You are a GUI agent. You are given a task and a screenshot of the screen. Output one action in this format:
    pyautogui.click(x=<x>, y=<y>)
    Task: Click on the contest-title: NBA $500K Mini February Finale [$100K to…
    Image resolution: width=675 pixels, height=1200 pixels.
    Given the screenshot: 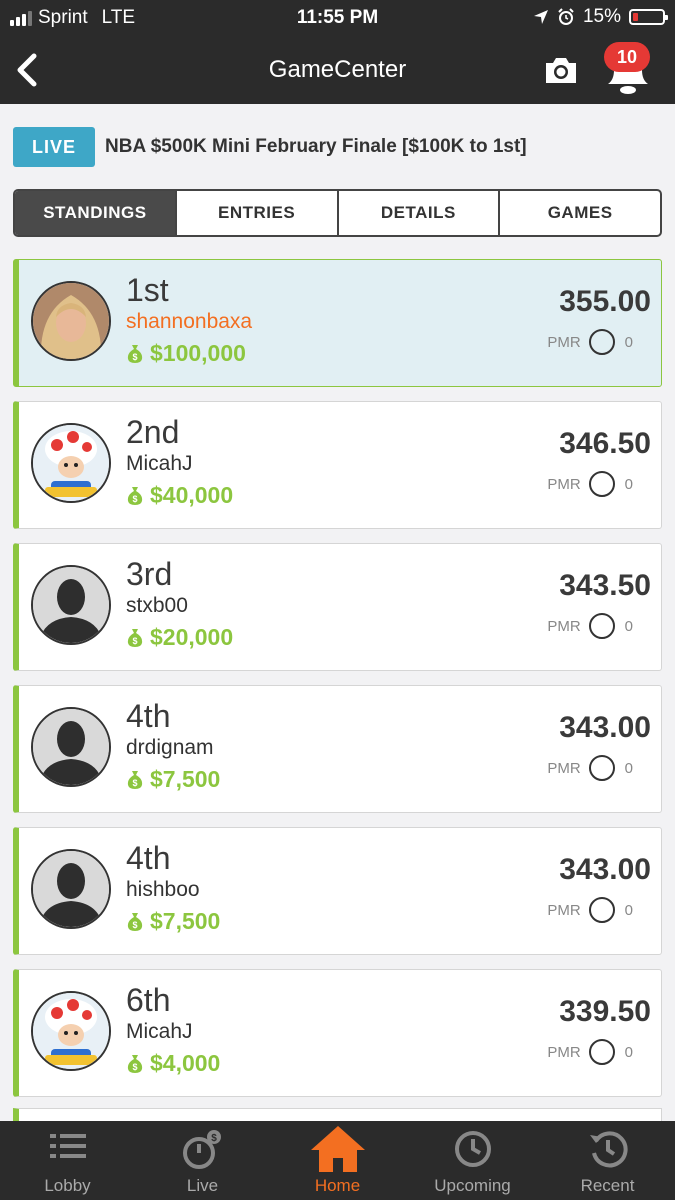 What is the action you would take?
    pyautogui.click(x=316, y=146)
    